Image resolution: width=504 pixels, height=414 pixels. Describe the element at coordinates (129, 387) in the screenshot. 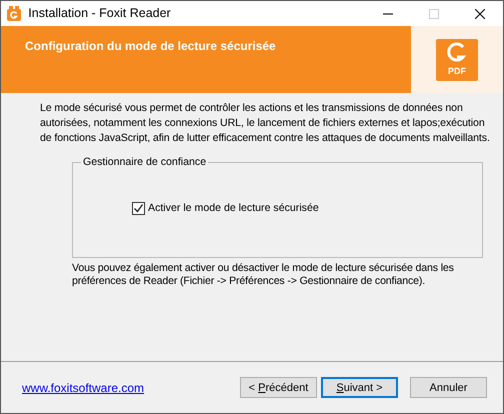

I see `website-link: www.foxitsoftware.com` at that location.